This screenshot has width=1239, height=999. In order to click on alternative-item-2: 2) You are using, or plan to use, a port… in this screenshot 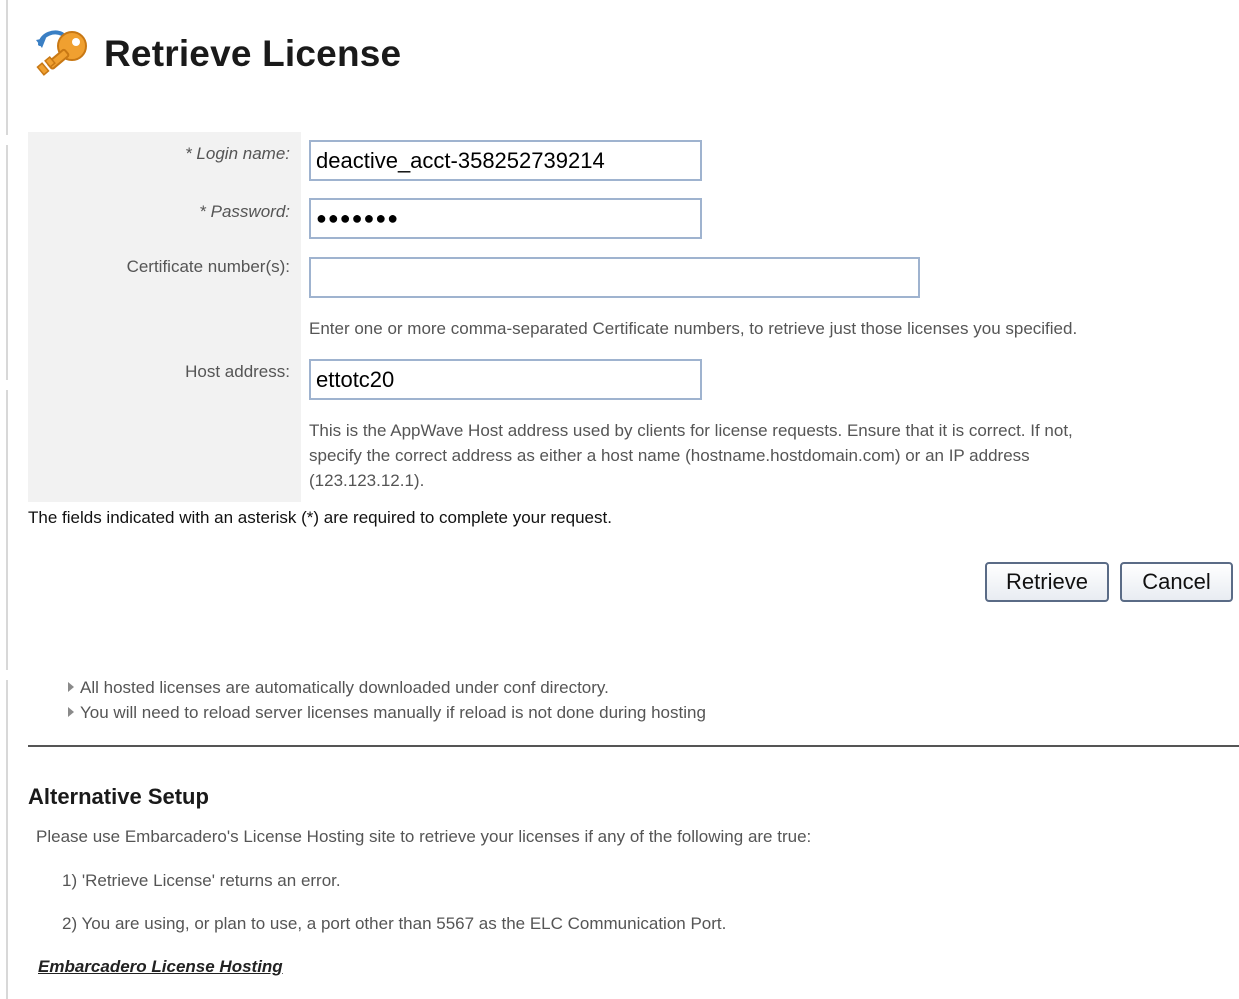, I will do `click(394, 923)`.